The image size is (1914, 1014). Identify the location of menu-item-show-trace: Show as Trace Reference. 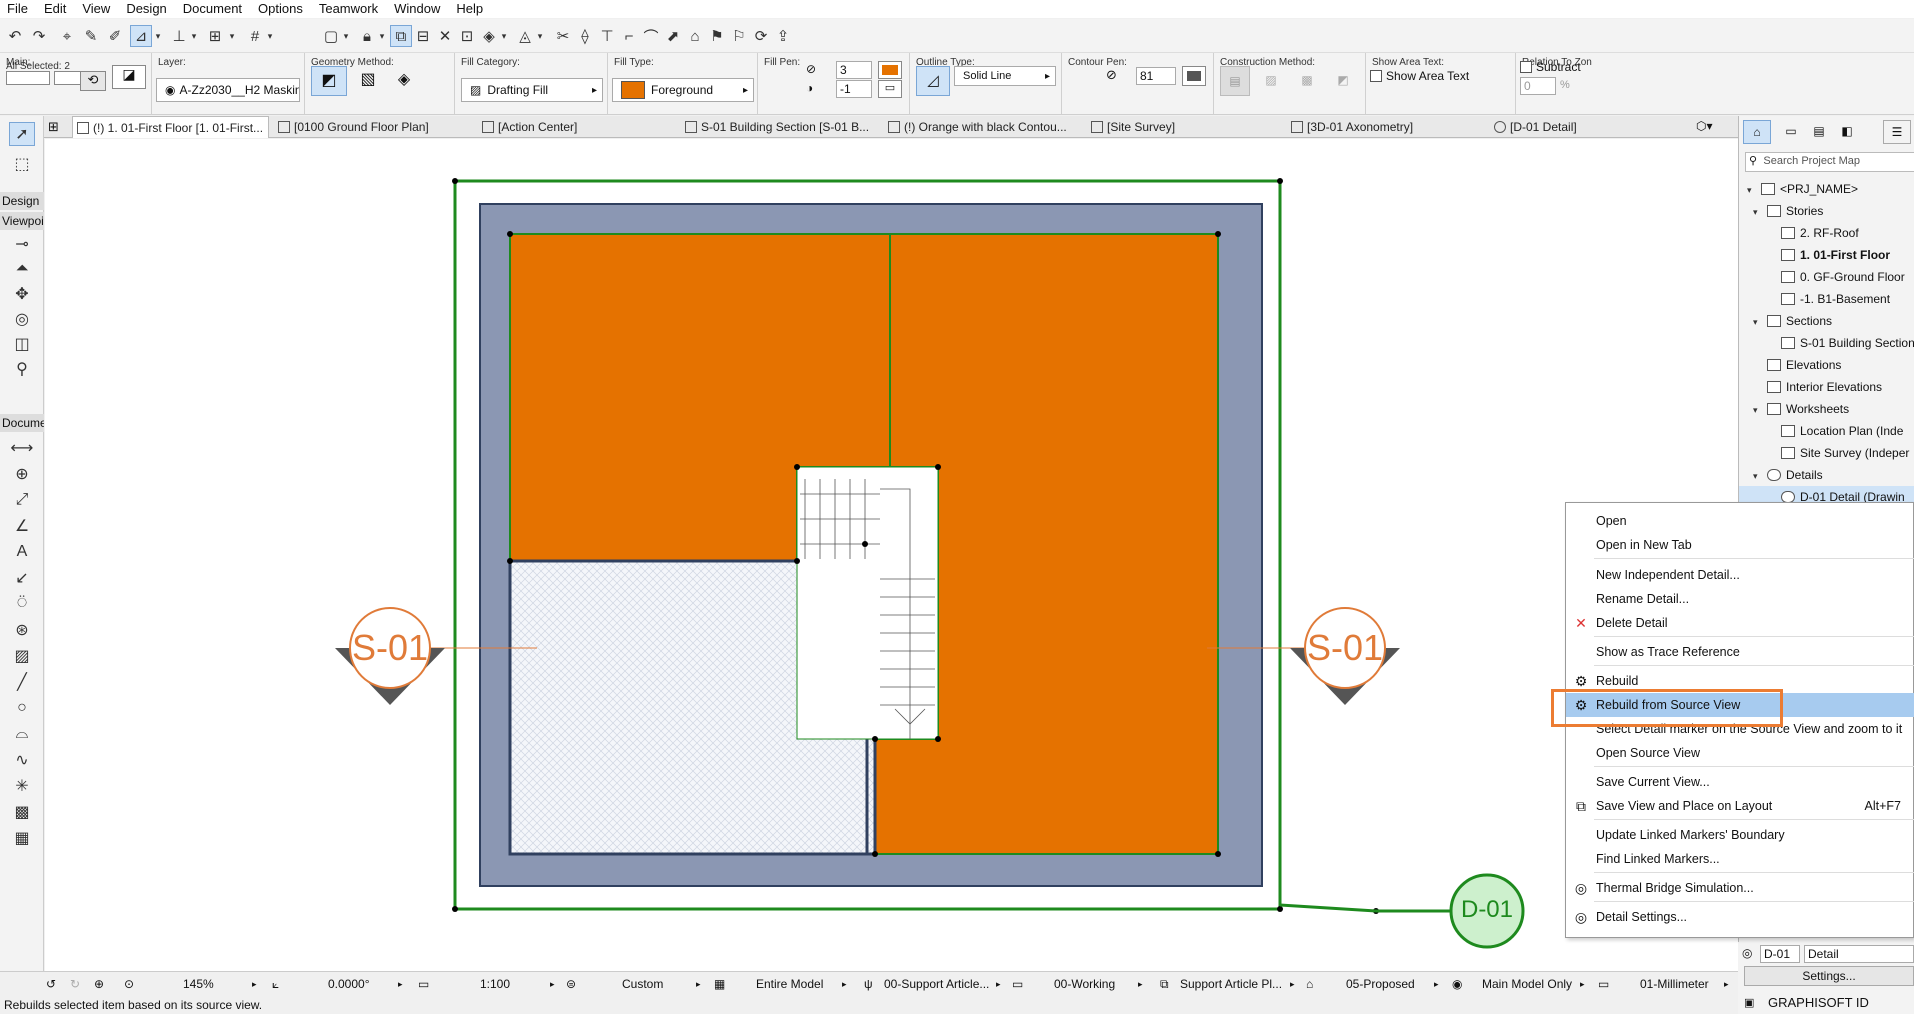
(1740, 652).